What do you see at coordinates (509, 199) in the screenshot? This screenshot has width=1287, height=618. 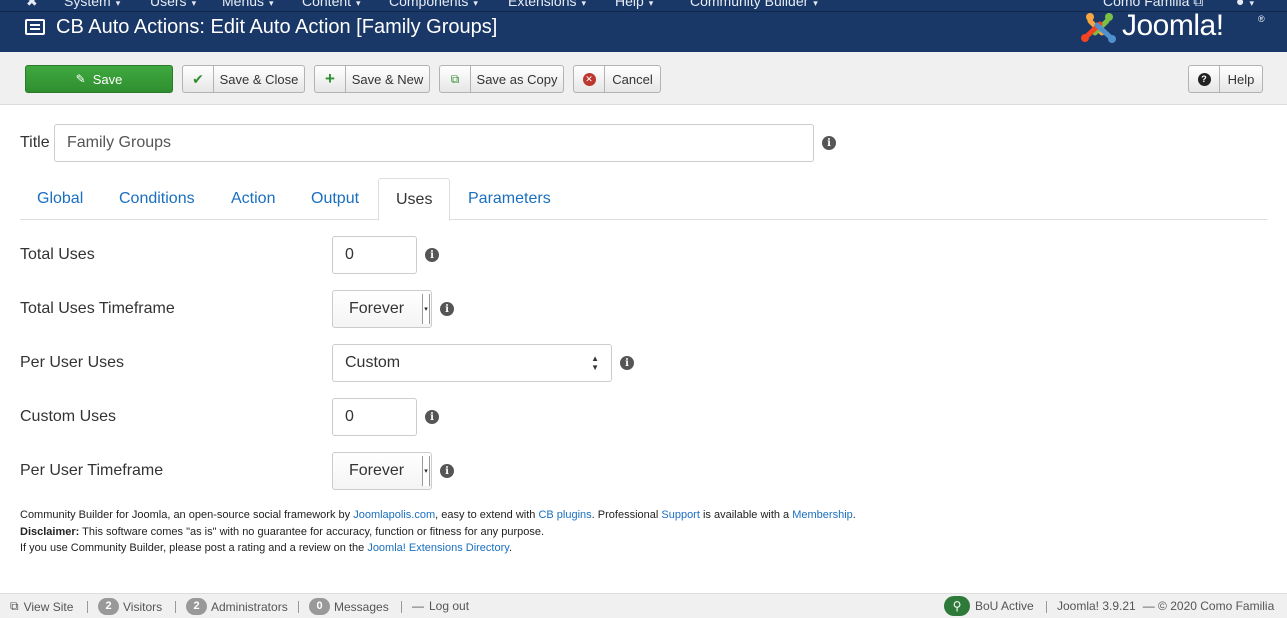 I see `tab-parameters: Parameters` at bounding box center [509, 199].